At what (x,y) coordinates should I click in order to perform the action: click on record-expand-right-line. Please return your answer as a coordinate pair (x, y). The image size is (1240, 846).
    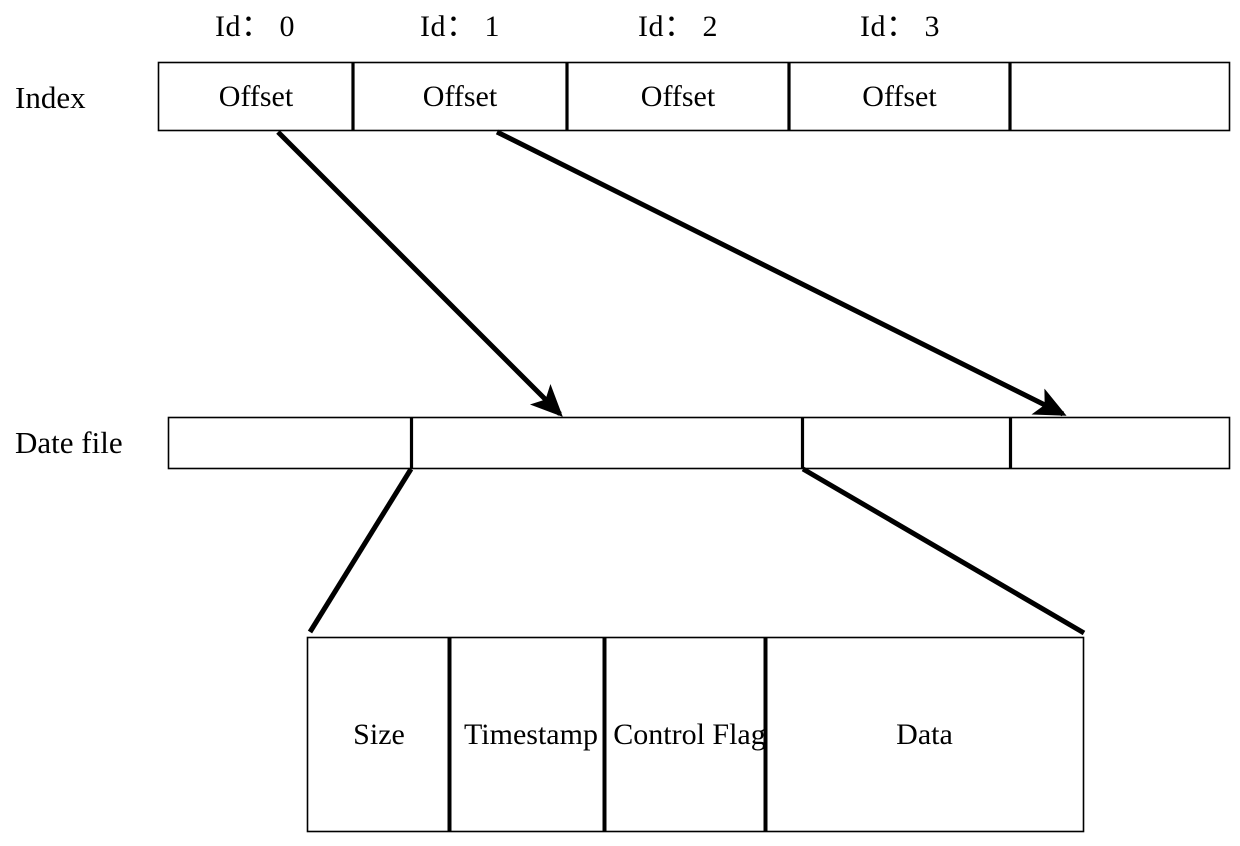
    Looking at the image, I should click on (943, 551).